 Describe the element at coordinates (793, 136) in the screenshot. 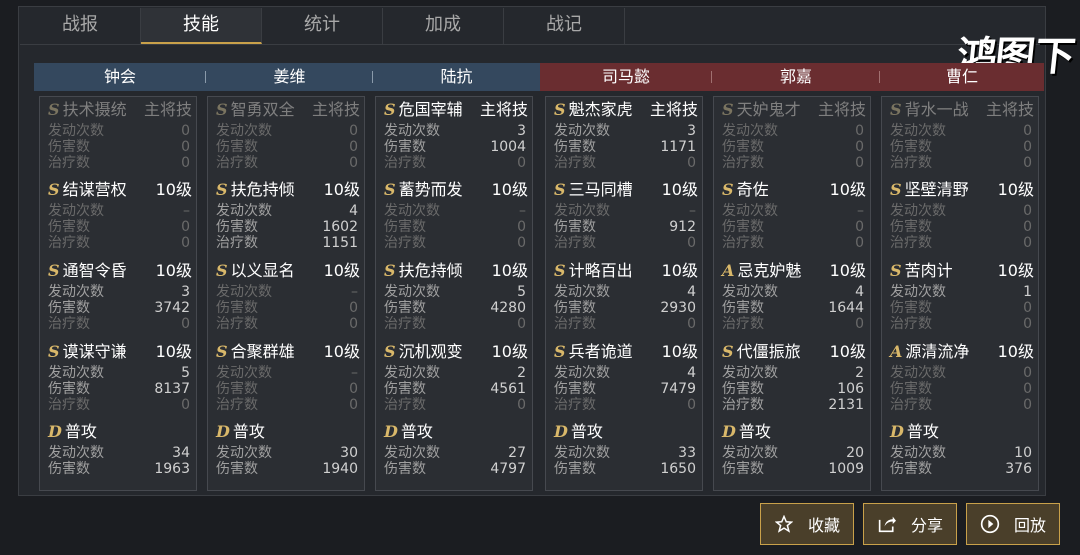

I see `skill-block: S 天妒鬼才 主将技 发动次数 0 伤害数 0 治疗数 0` at that location.